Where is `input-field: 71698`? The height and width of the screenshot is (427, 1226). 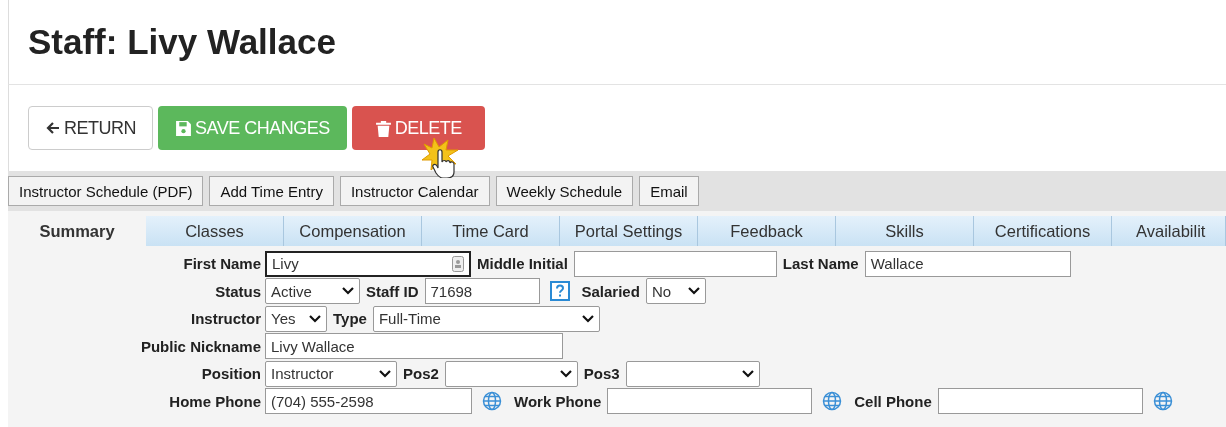 input-field: 71698 is located at coordinates (482, 291).